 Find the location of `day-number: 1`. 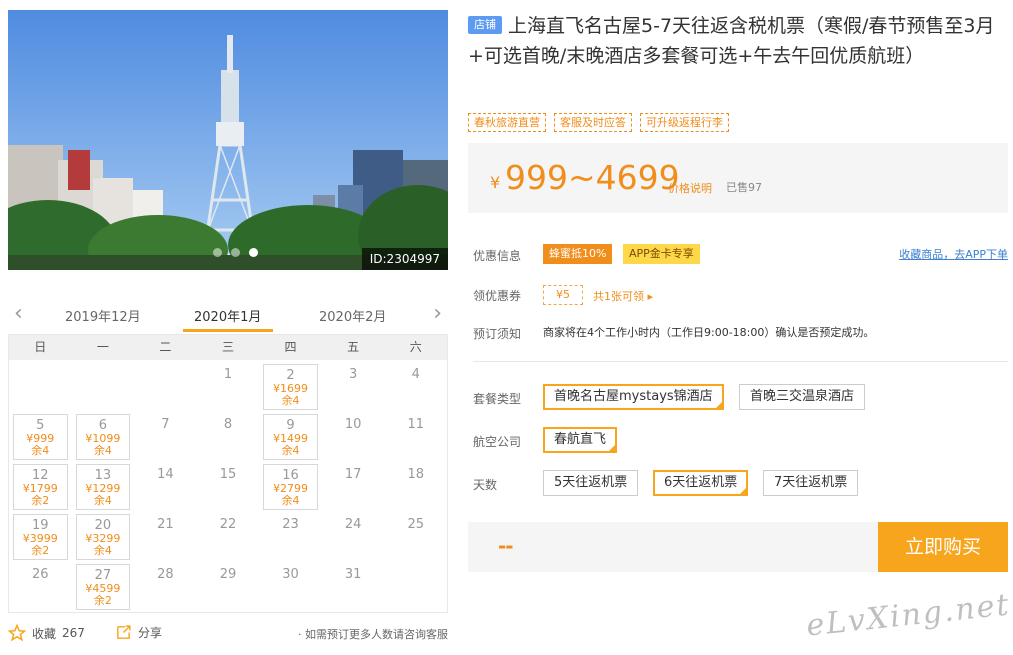

day-number: 1 is located at coordinates (228, 374).